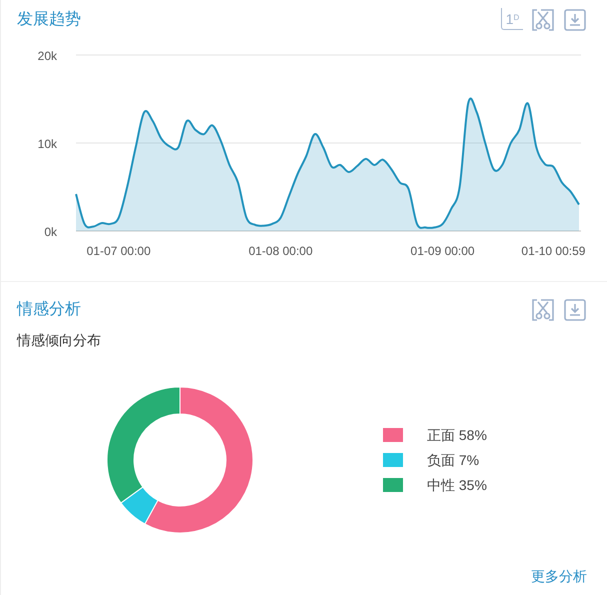  Describe the element at coordinates (49, 310) in the screenshot. I see `panel-title: 情感分析` at that location.